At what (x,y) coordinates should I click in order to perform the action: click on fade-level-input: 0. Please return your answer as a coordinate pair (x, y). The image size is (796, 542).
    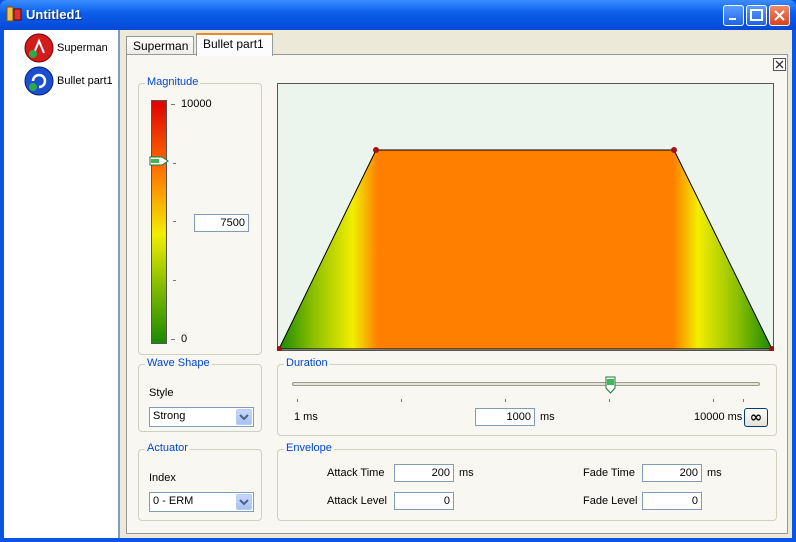
    Looking at the image, I should click on (672, 501).